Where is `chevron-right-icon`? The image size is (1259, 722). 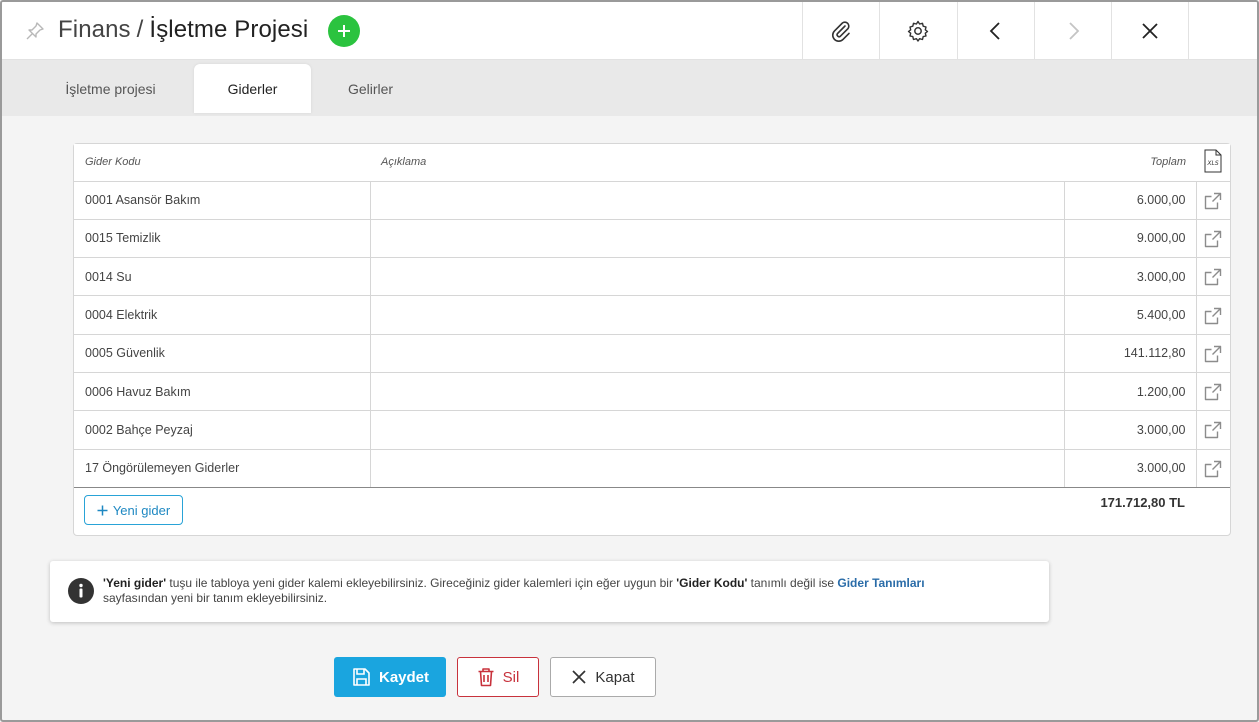
chevron-right-icon is located at coordinates (1074, 31).